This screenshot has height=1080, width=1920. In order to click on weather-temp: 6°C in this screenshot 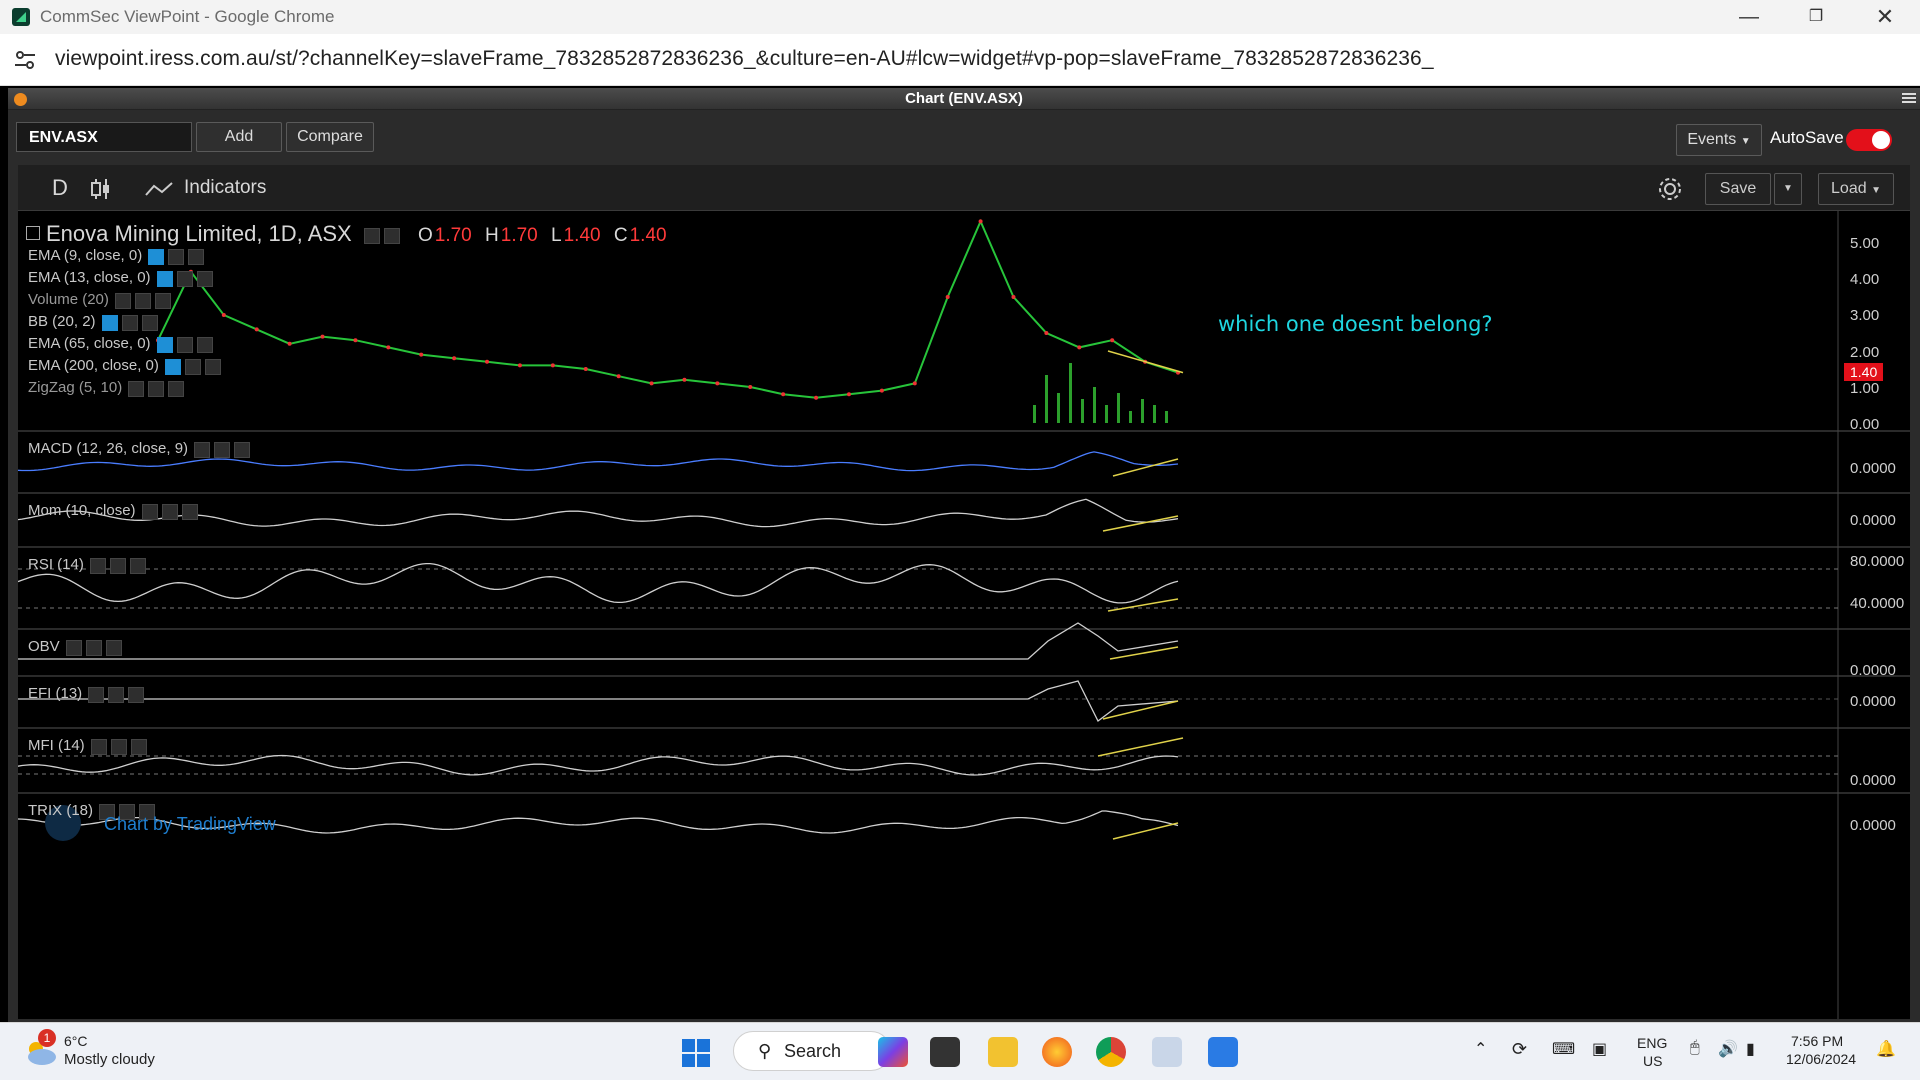, I will do `click(76, 1041)`.